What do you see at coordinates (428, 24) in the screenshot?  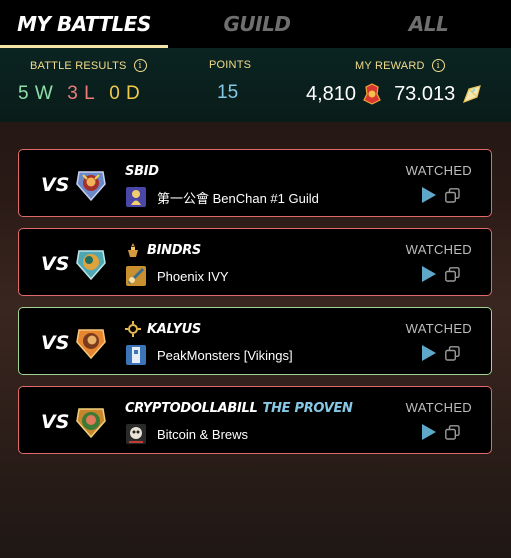 I see `tab-all: ALL` at bounding box center [428, 24].